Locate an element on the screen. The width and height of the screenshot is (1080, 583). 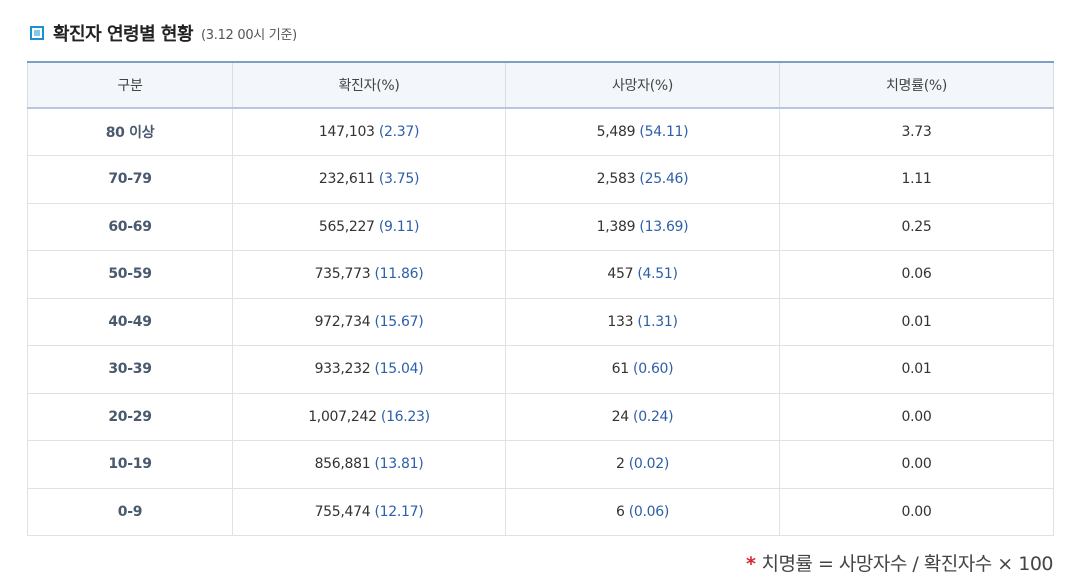
table-row: 60-69 565,227 (9.11) 1,389 (13.69) 0.25 is located at coordinates (540, 226).